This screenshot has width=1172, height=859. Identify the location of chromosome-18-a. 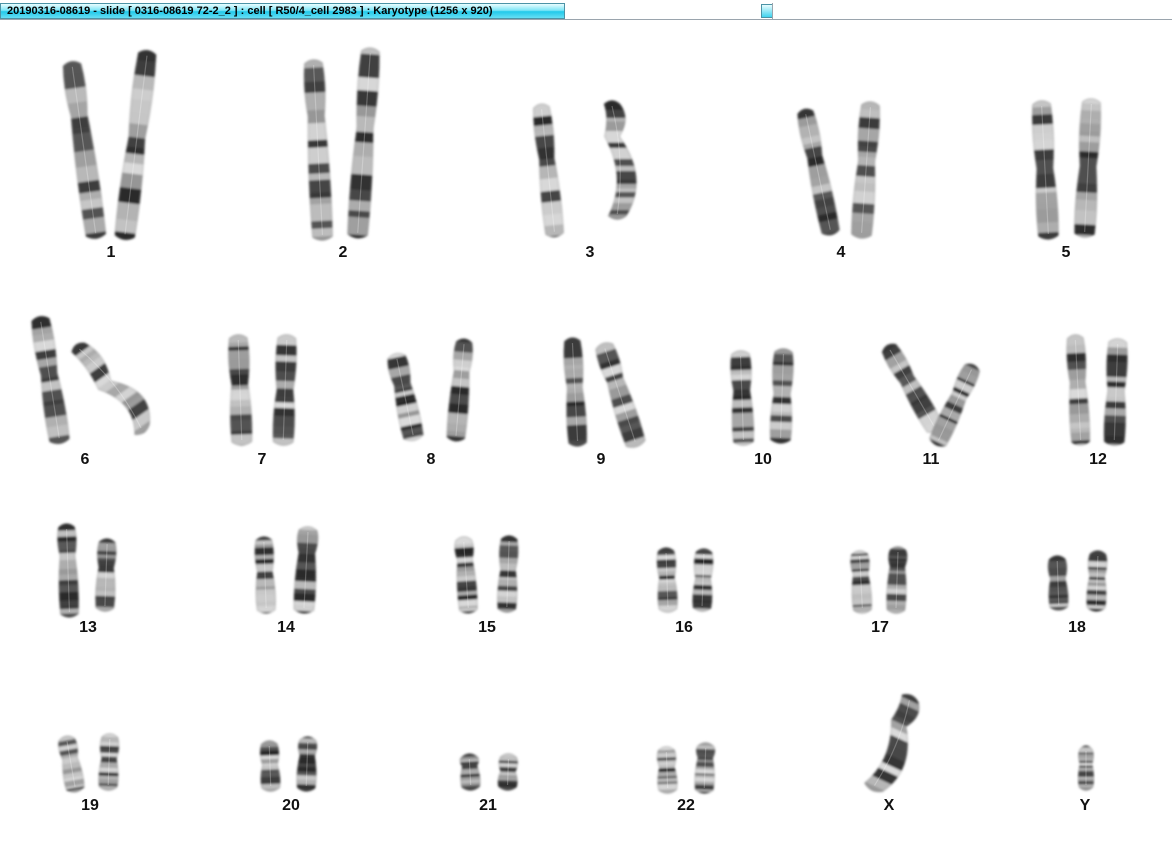
(1058, 582).